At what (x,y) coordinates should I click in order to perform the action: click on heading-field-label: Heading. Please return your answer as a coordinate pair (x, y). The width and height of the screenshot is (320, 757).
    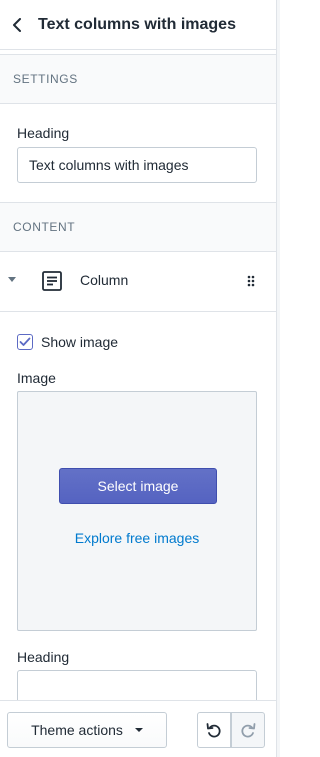
    Looking at the image, I should click on (43, 133).